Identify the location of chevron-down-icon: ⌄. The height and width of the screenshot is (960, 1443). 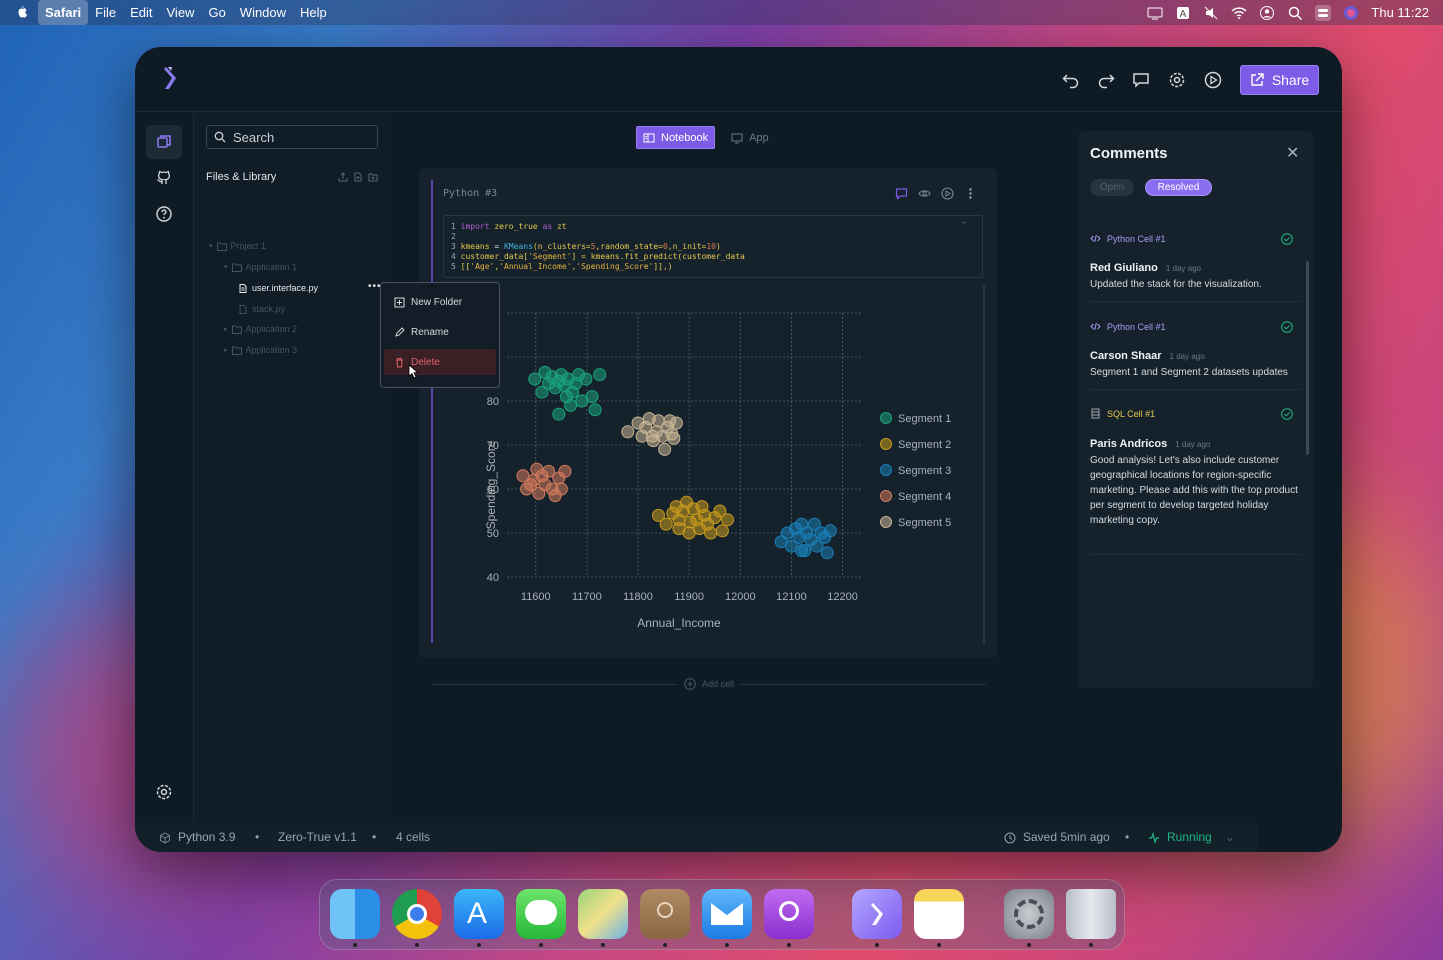
(1229, 837).